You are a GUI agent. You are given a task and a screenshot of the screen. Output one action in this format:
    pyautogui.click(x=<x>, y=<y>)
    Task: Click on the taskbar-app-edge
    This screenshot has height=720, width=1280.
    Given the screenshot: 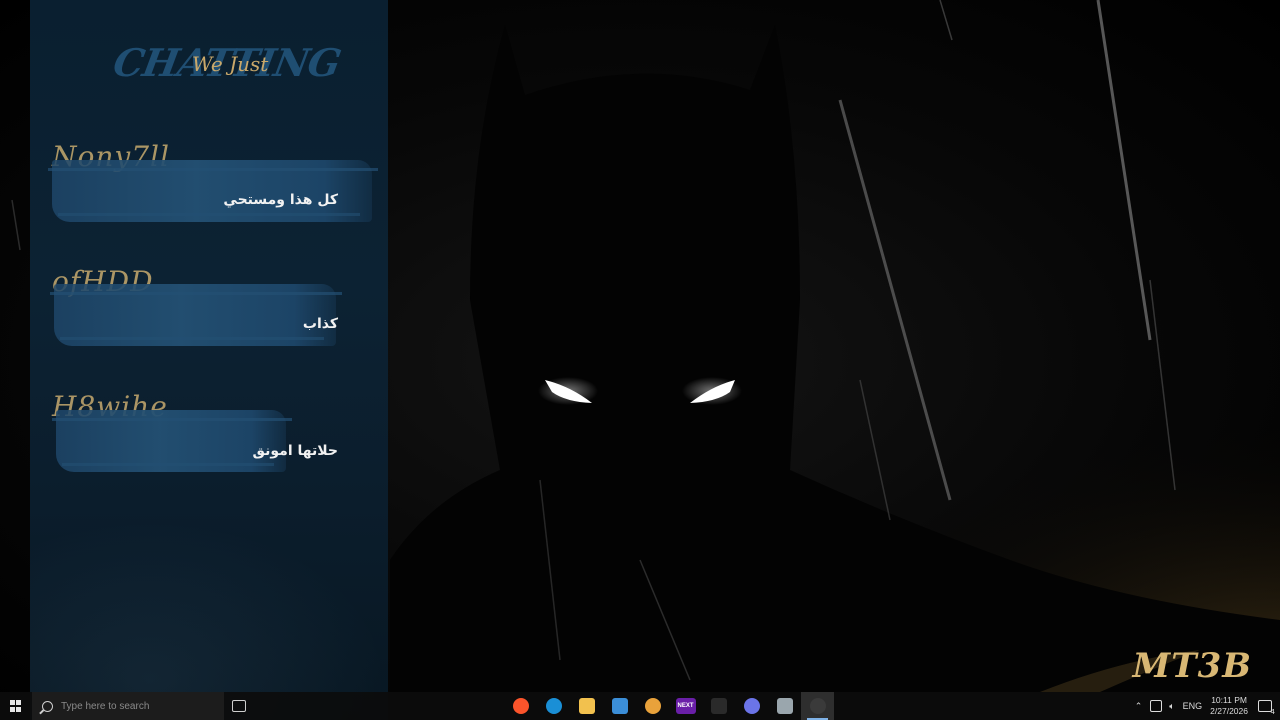 What is the action you would take?
    pyautogui.click(x=553, y=706)
    